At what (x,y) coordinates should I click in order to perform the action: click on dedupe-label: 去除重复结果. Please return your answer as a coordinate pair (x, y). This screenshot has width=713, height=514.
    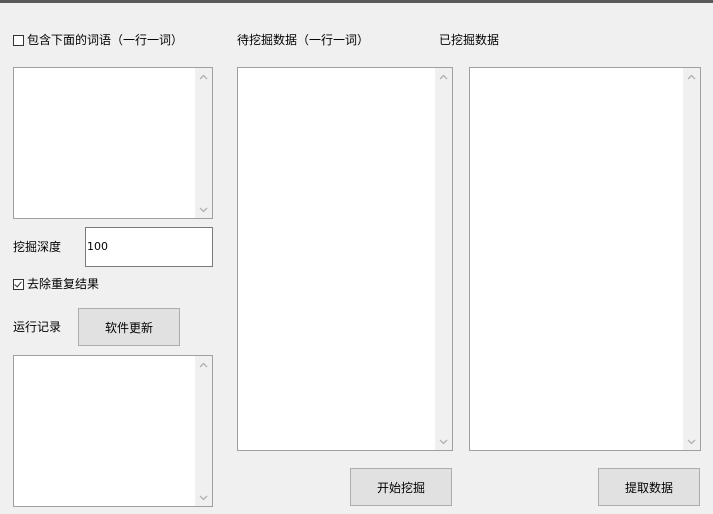
    Looking at the image, I should click on (63, 284).